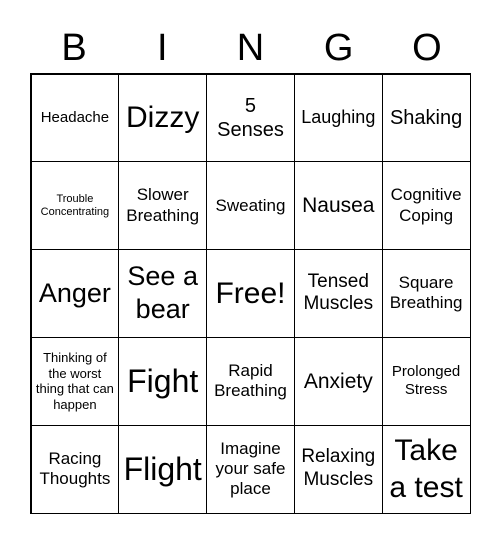 This screenshot has height=544, width=500. I want to click on bingo-cell: Dizzy, so click(163, 118).